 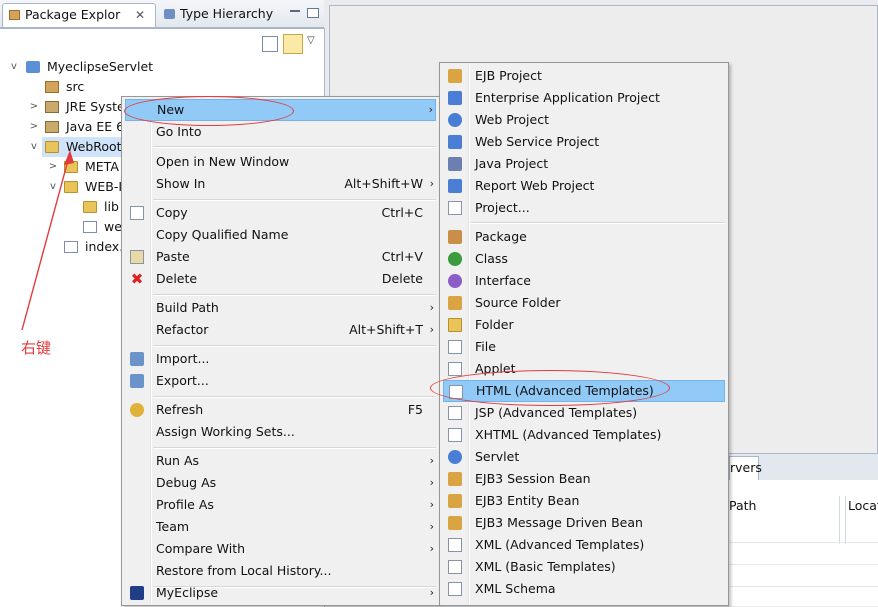 What do you see at coordinates (36, 348) in the screenshot?
I see `annotation-label: 右键` at bounding box center [36, 348].